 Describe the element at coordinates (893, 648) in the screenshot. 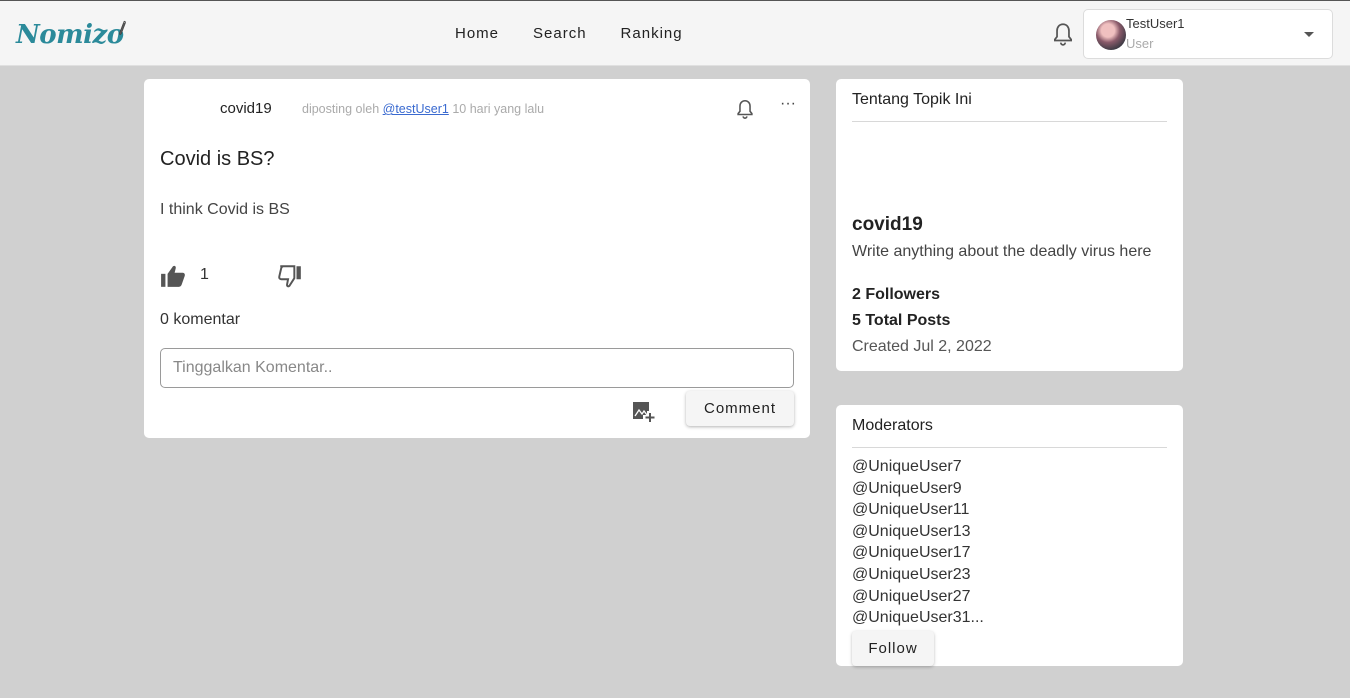

I see `follow-button: Follow` at that location.